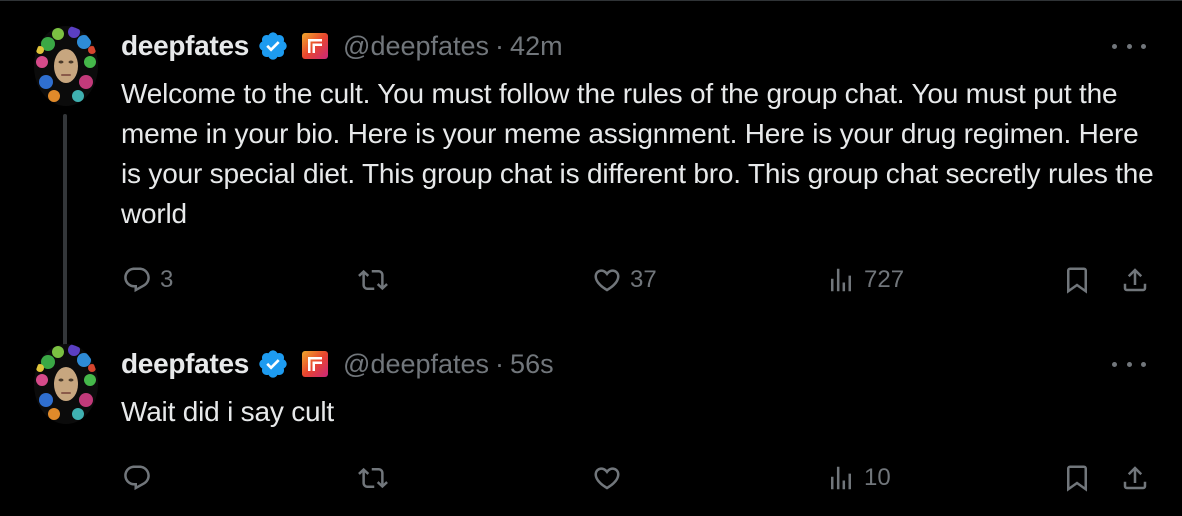 This screenshot has height=516, width=1182. What do you see at coordinates (591, 478) in the screenshot?
I see `action-bar: 10` at bounding box center [591, 478].